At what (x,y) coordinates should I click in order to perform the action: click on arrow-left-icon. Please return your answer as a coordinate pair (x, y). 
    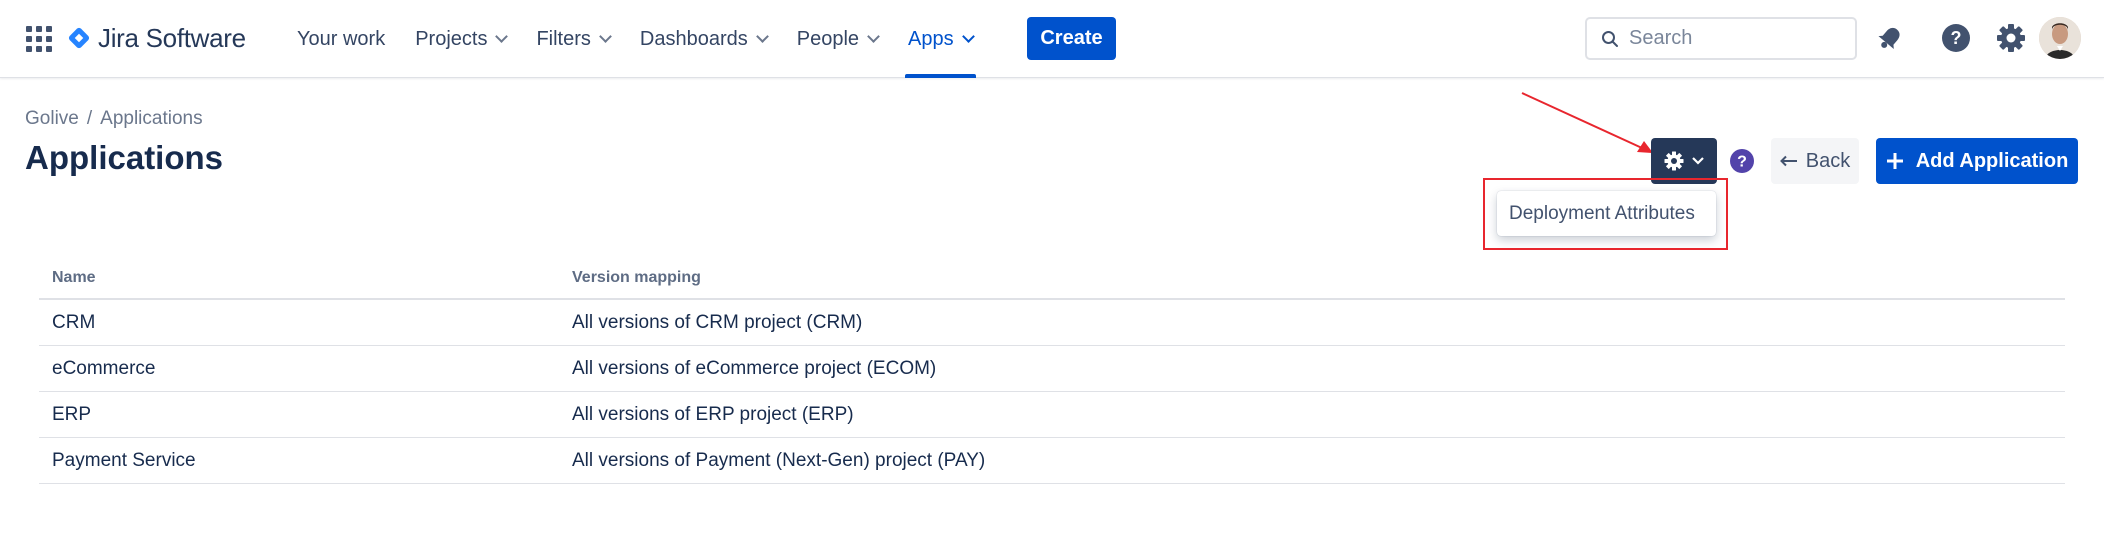
    Looking at the image, I should click on (1788, 161).